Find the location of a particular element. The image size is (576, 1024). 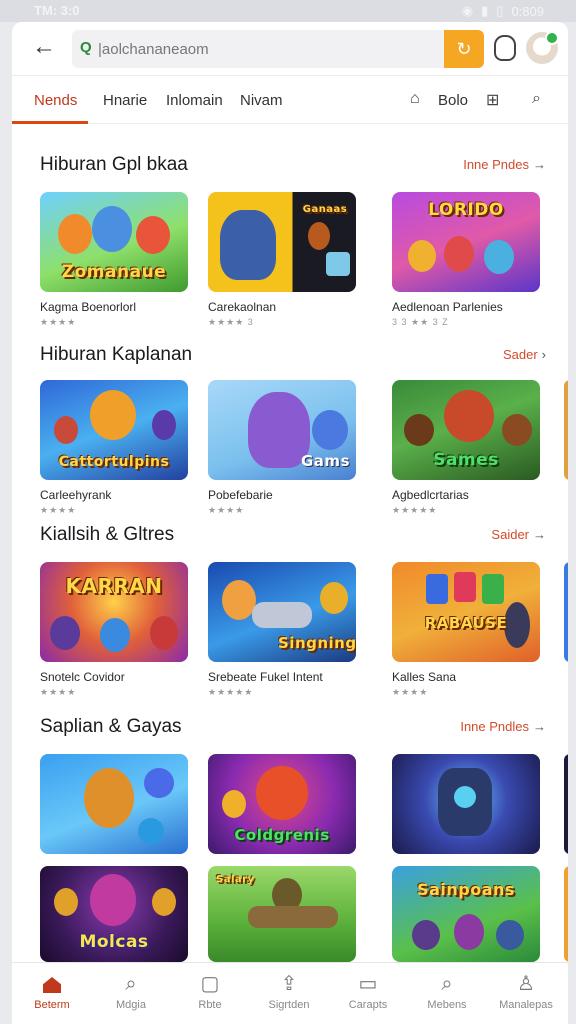

card-title: Srebeate Fukel Intent is located at coordinates (265, 677).